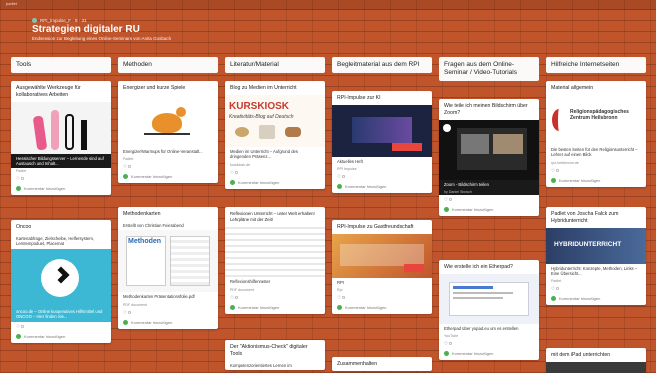 The height and width of the screenshot is (373, 656). I want to click on play-icon, so click(447, 127).